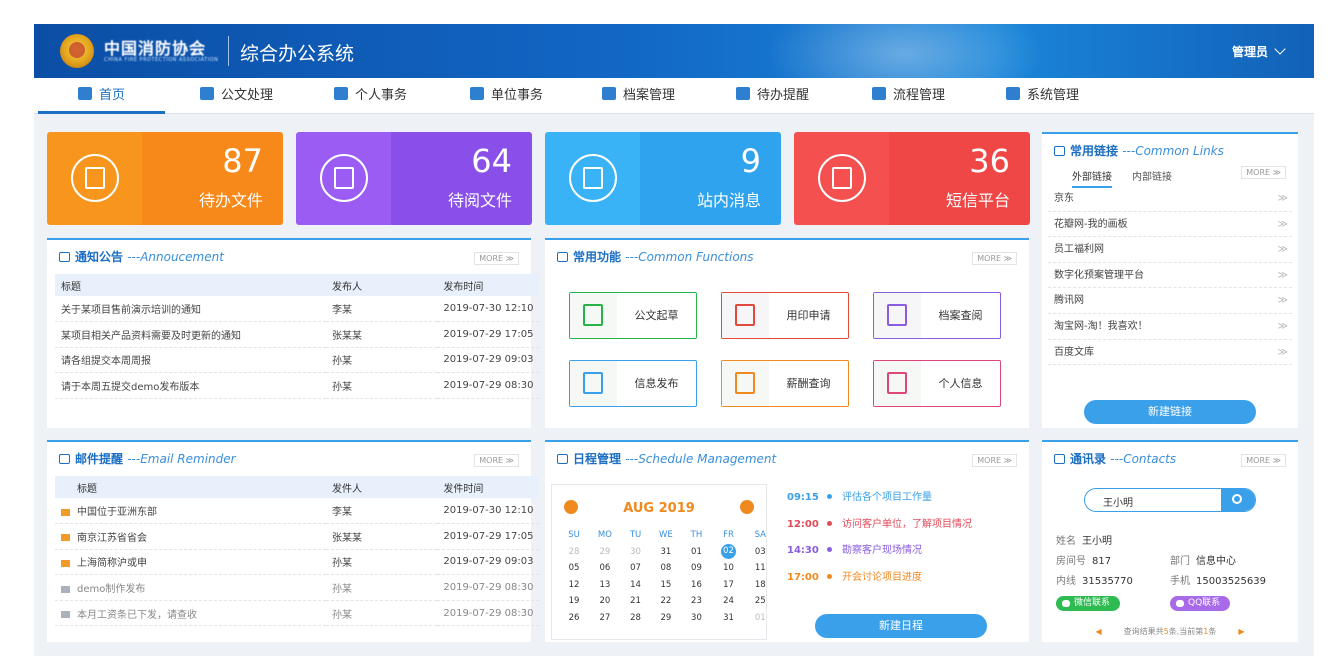 The image size is (1332, 666). I want to click on table-row: 请各组提交本周周报 孙某 2019-07-29 09:03, so click(297, 360).